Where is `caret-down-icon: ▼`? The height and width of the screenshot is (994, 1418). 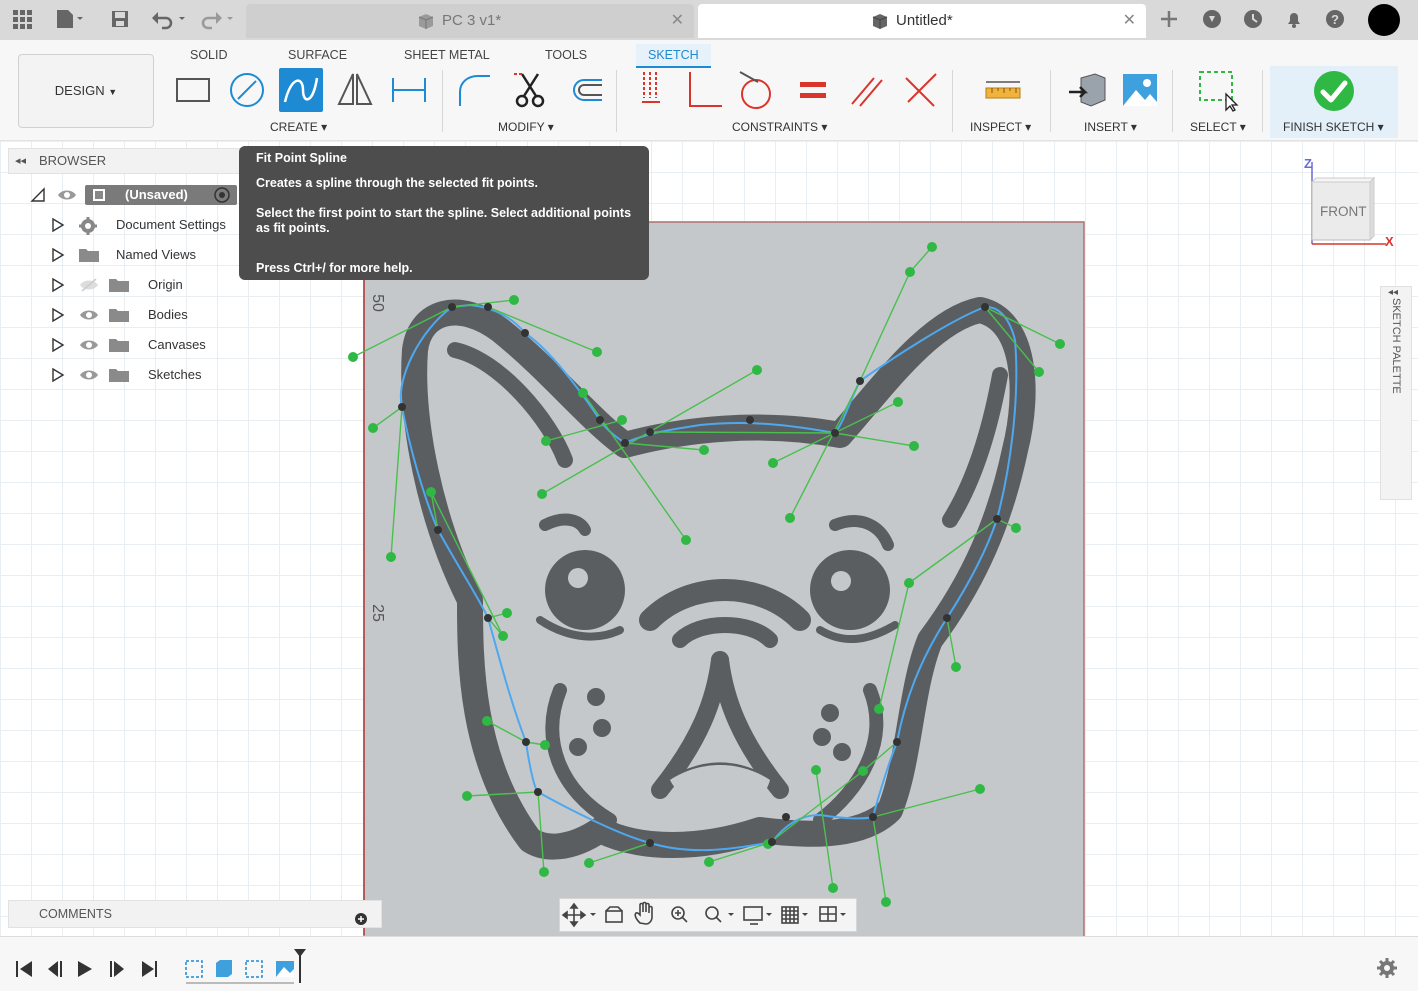
caret-down-icon: ▼ is located at coordinates (113, 92).